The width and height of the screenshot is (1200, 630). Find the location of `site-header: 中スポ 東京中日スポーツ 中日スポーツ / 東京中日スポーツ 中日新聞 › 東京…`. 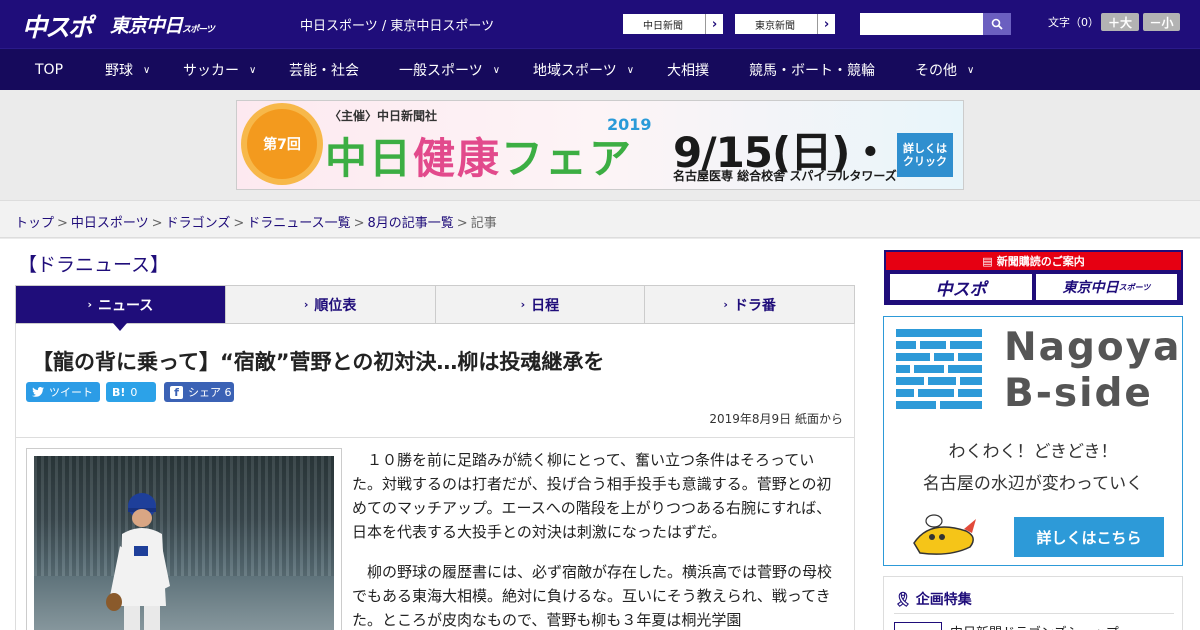

site-header: 中スポ 東京中日スポーツ 中日スポーツ / 東京中日スポーツ 中日新聞 › 東京… is located at coordinates (600, 24).